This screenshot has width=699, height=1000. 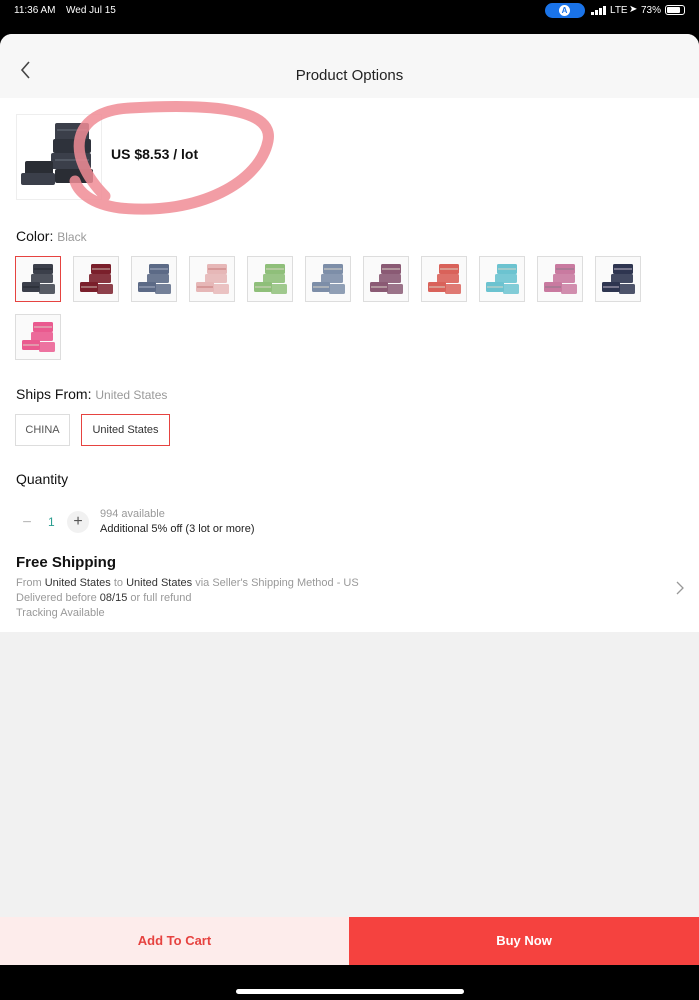 What do you see at coordinates (349, 66) in the screenshot?
I see `header: Product Options` at bounding box center [349, 66].